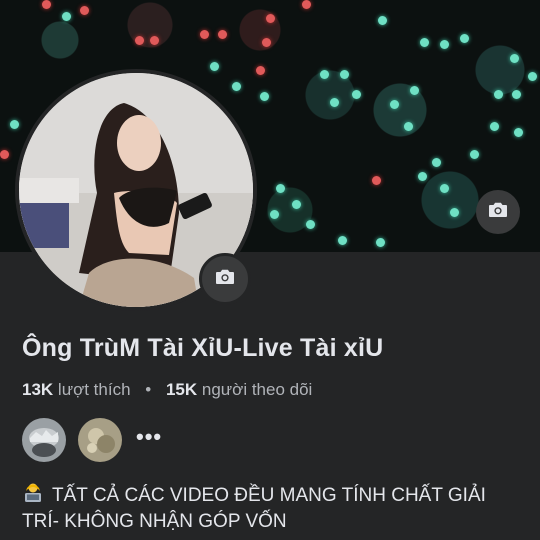 This screenshot has width=540, height=540. I want to click on edit-avatar-button, so click(225, 279).